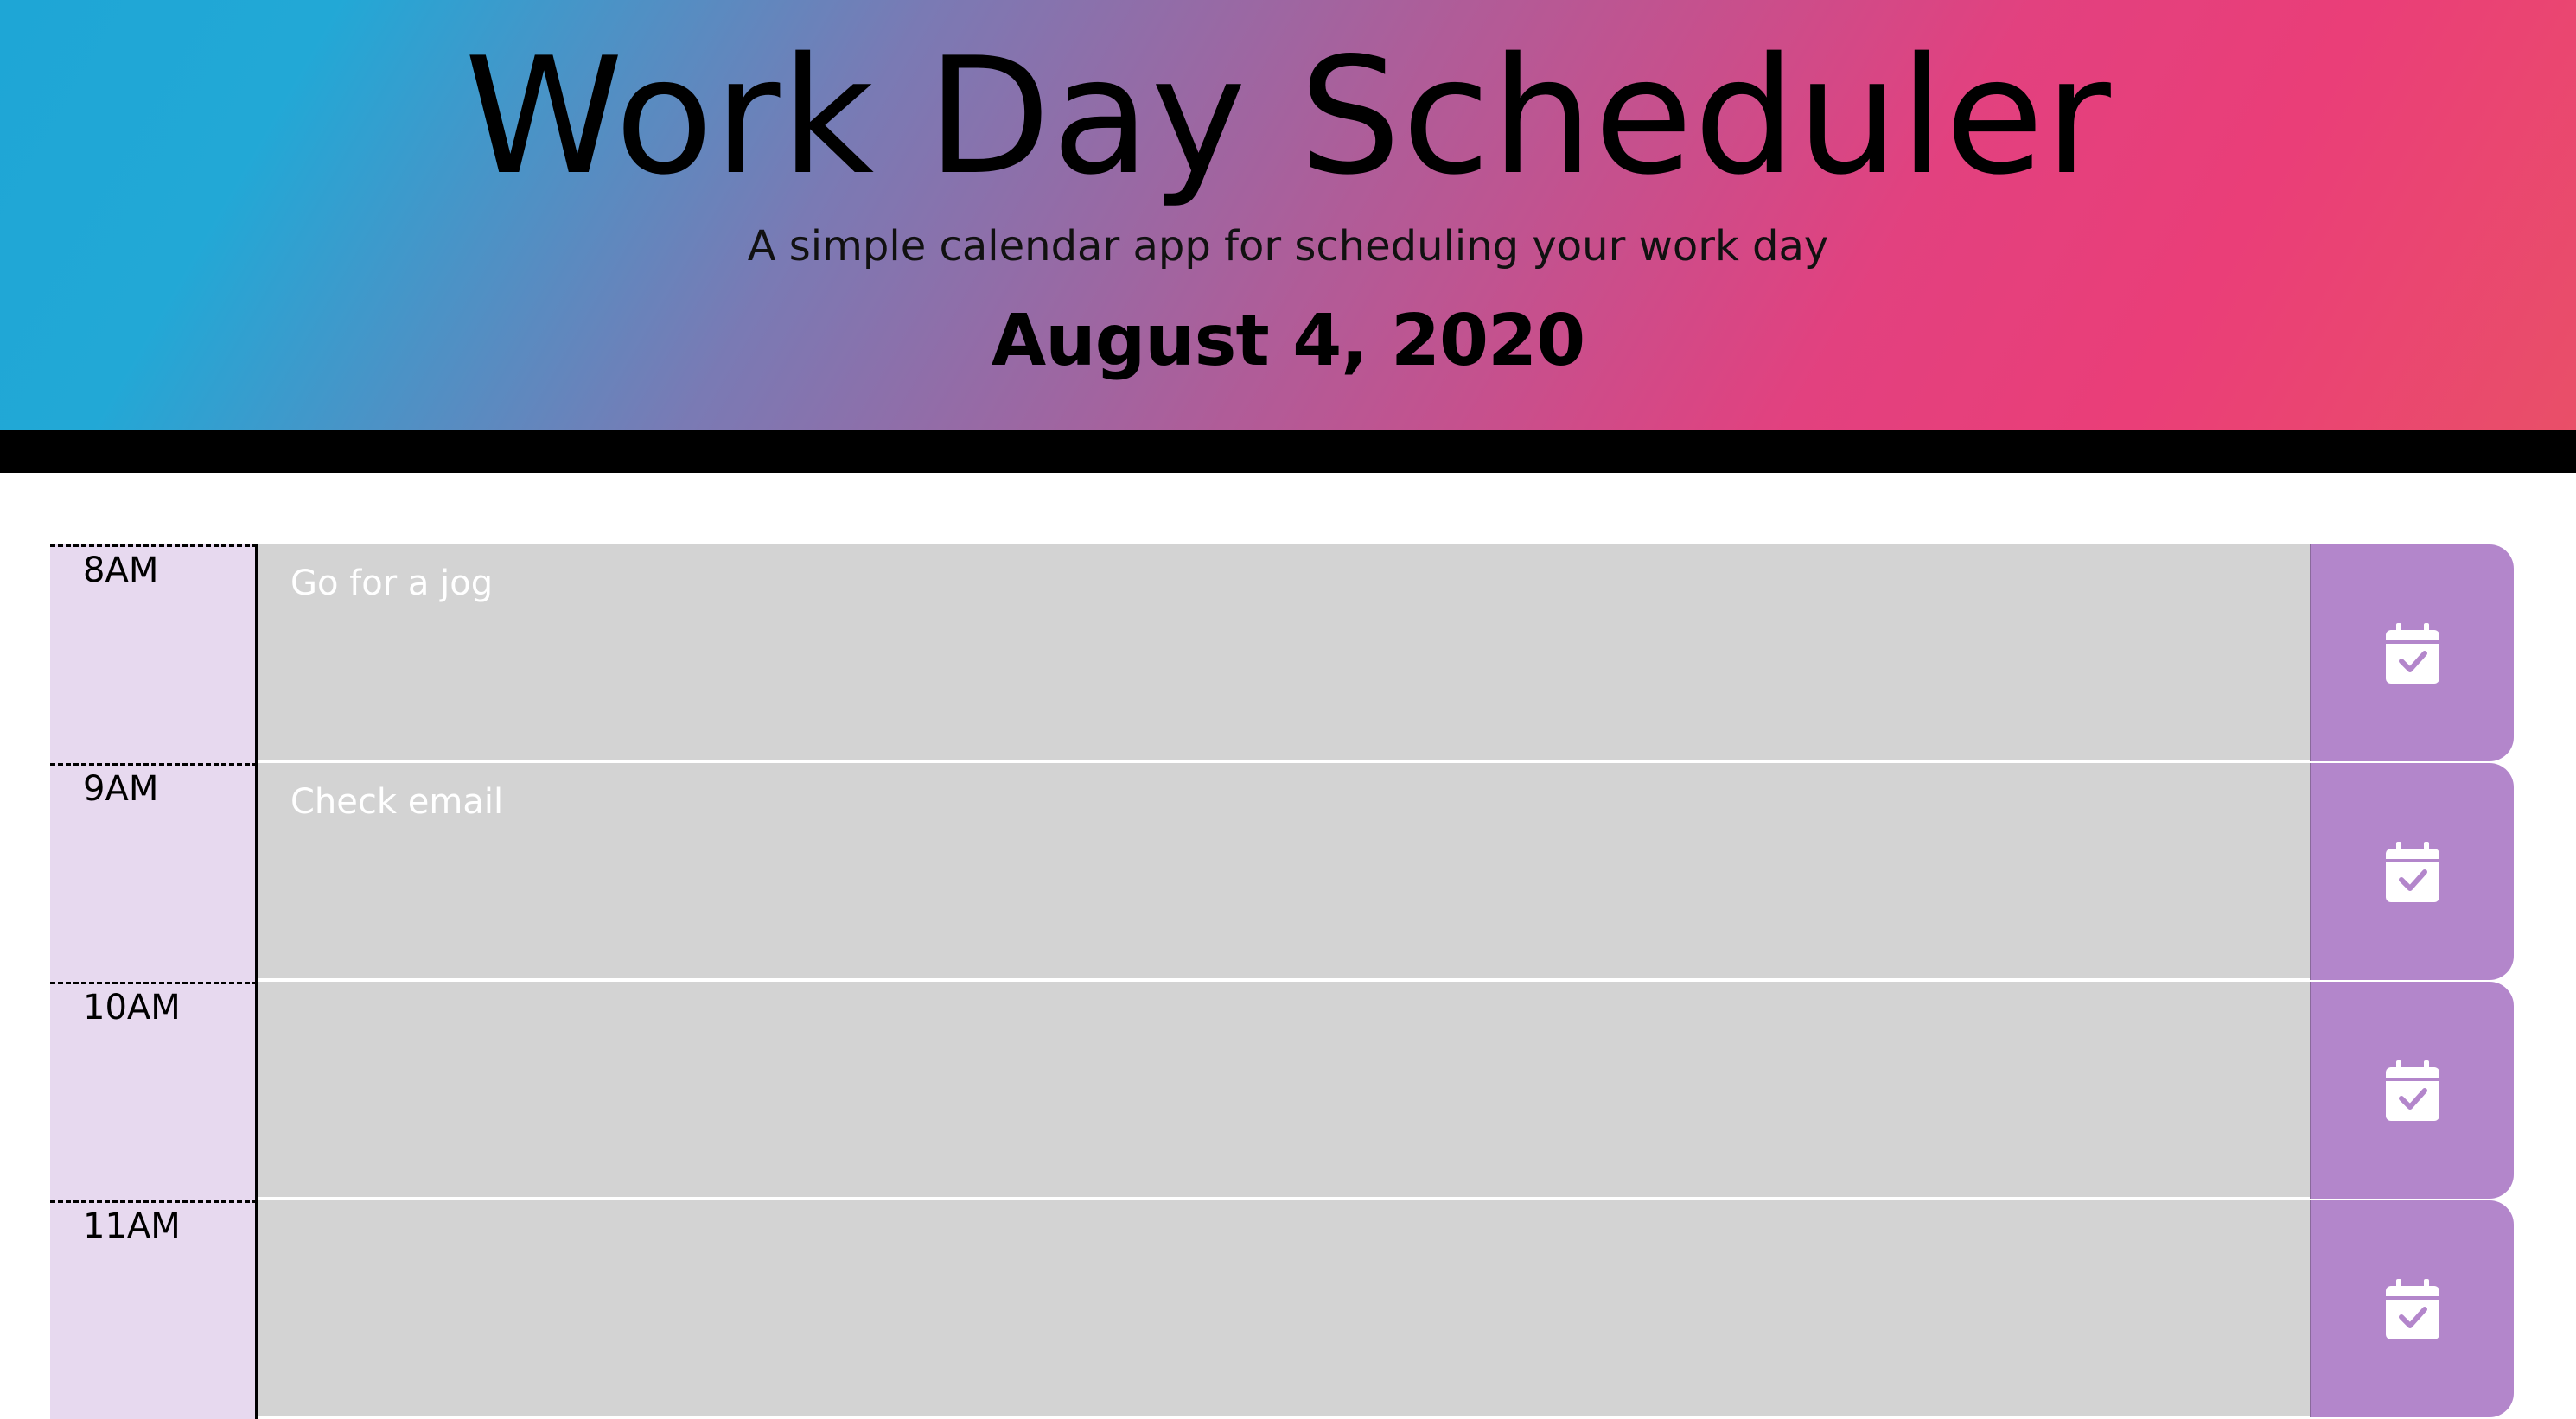 Image resolution: width=2576 pixels, height=1419 pixels. I want to click on page-title: Work Day Scheduler, so click(1288, 116).